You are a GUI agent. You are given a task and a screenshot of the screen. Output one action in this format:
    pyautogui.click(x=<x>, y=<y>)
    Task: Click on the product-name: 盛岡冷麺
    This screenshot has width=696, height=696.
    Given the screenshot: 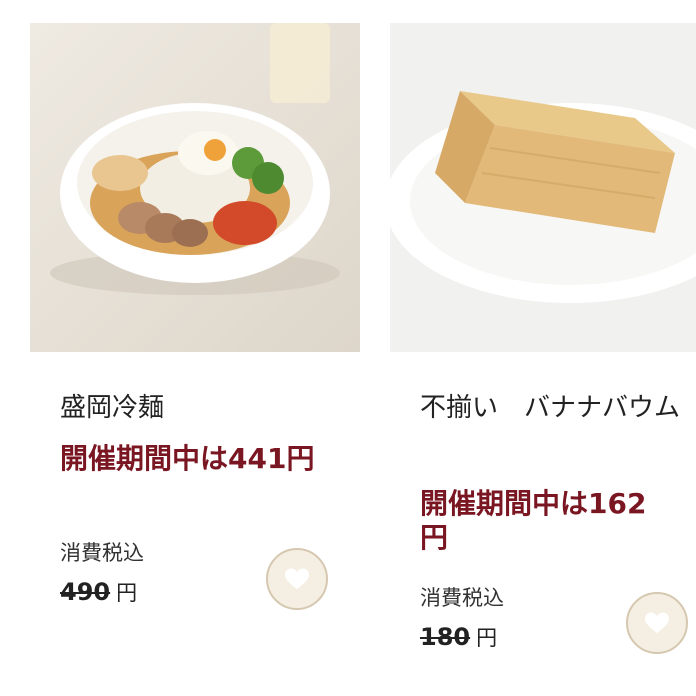 What is the action you would take?
    pyautogui.click(x=205, y=408)
    